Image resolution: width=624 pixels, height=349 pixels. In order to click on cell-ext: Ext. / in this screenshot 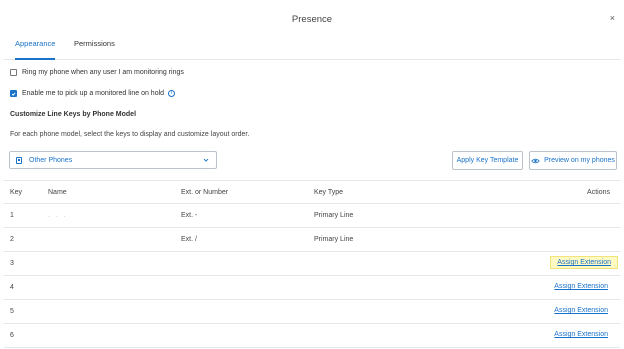, I will do `click(189, 239)`.